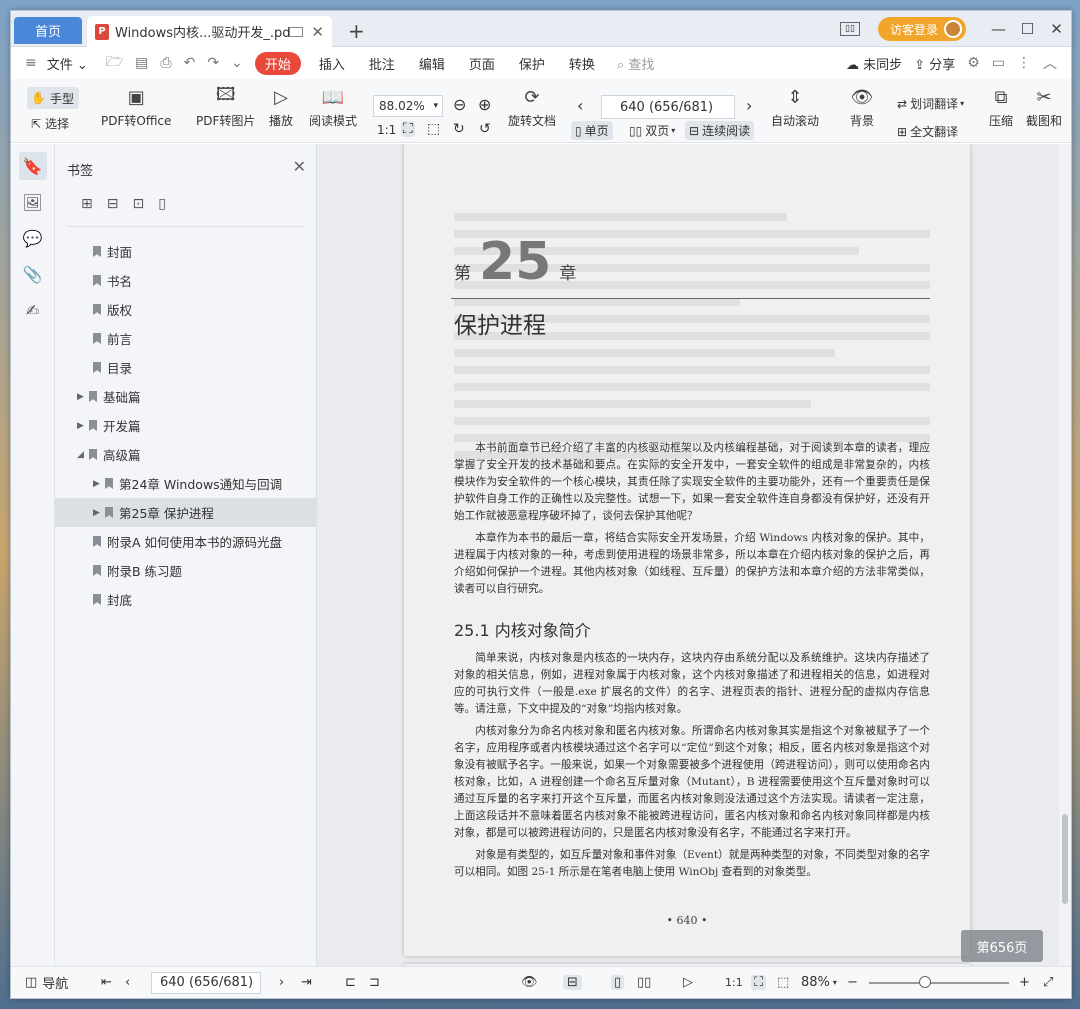  I want to click on minimize-button: —, so click(998, 29).